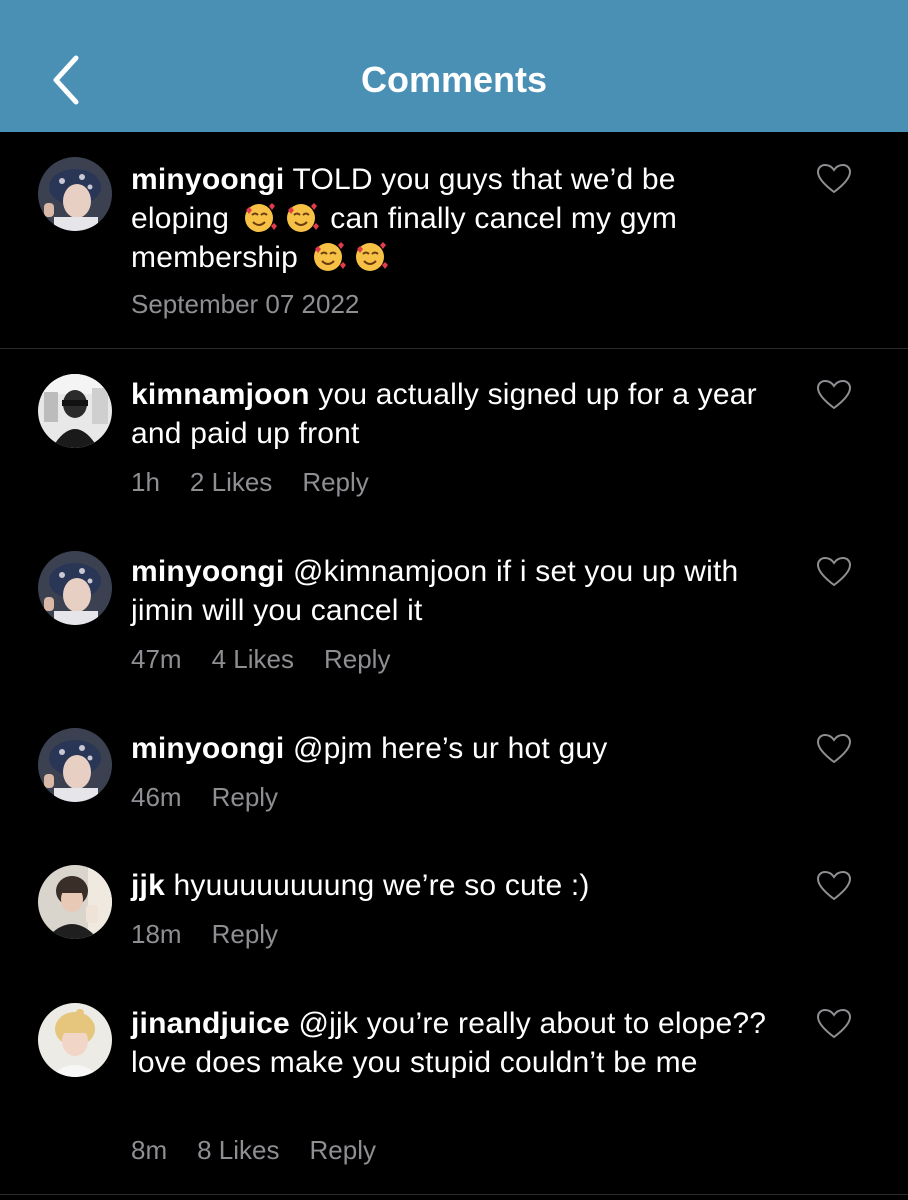 The width and height of the screenshot is (908, 1200). Describe the element at coordinates (156, 797) in the screenshot. I see `comment-time: 46m` at that location.